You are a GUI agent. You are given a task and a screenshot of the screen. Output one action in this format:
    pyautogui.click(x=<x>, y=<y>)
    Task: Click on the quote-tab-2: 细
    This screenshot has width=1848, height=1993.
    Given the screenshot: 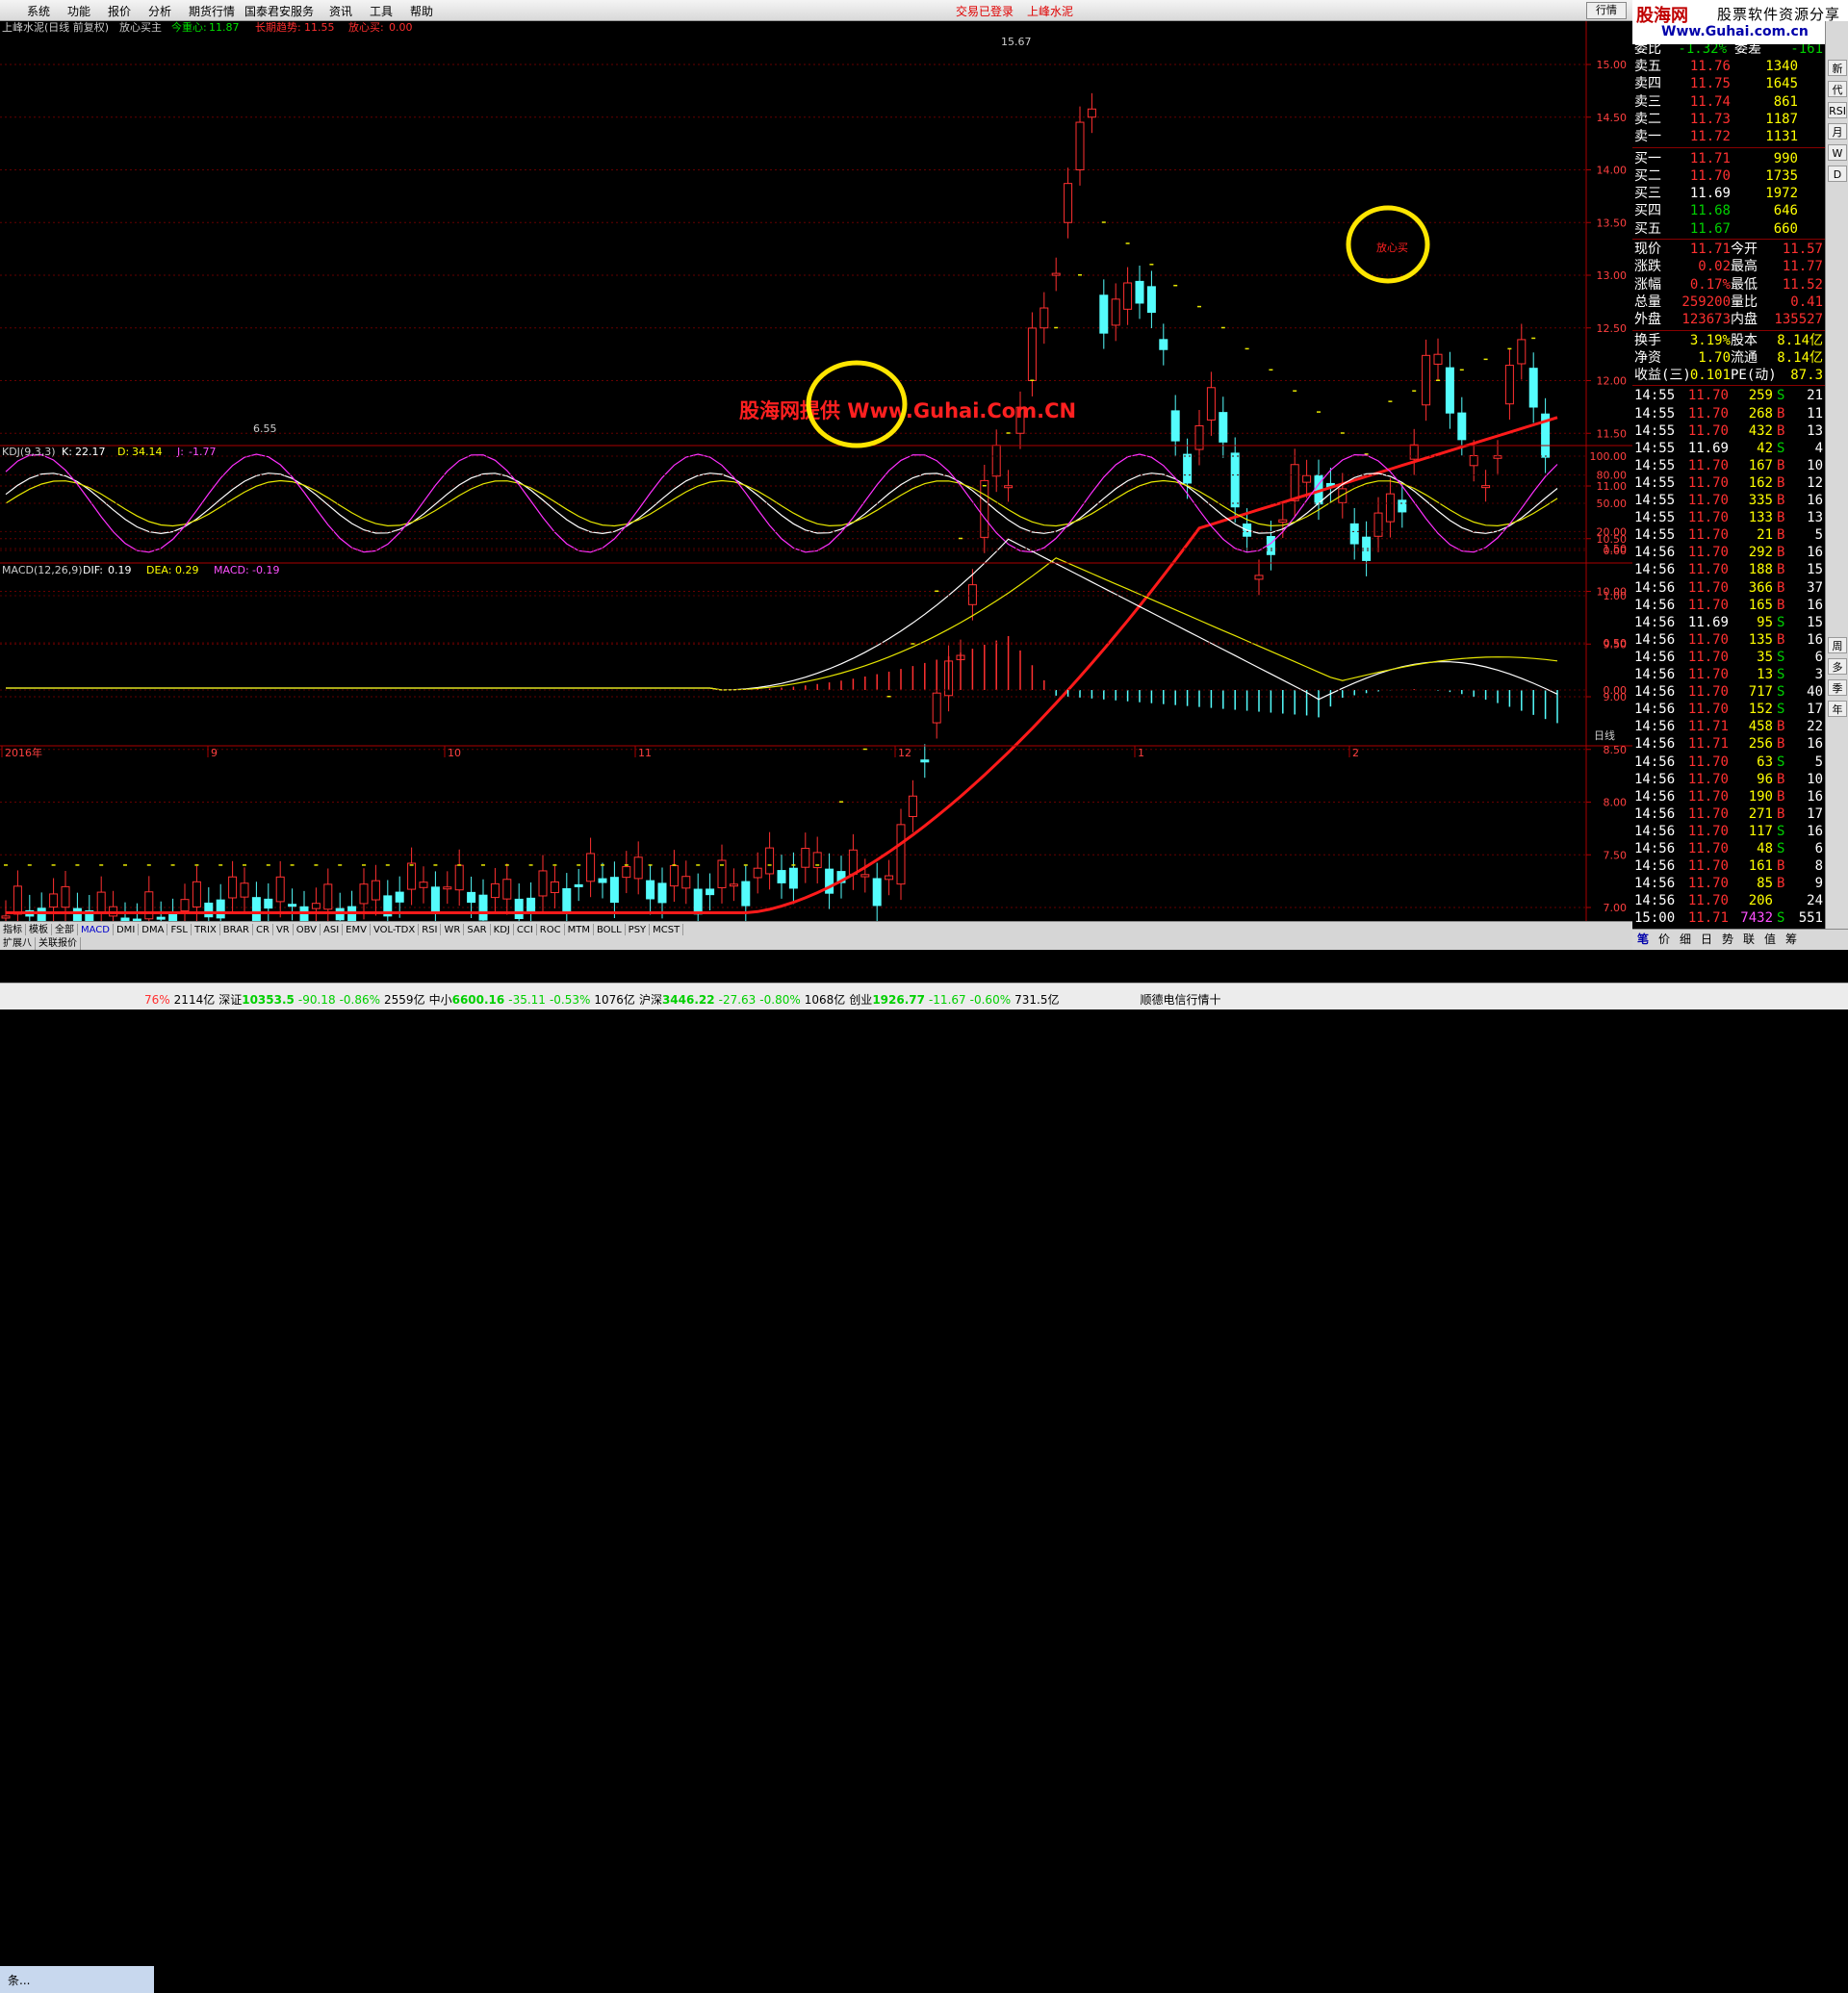 What is the action you would take?
    pyautogui.click(x=1685, y=939)
    